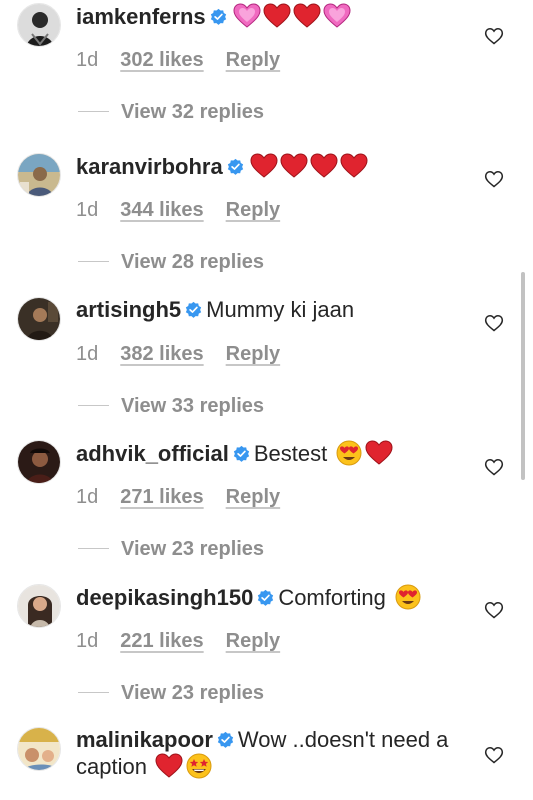 The image size is (533, 800). What do you see at coordinates (290, 453) in the screenshot?
I see `comment-text: Bestest` at bounding box center [290, 453].